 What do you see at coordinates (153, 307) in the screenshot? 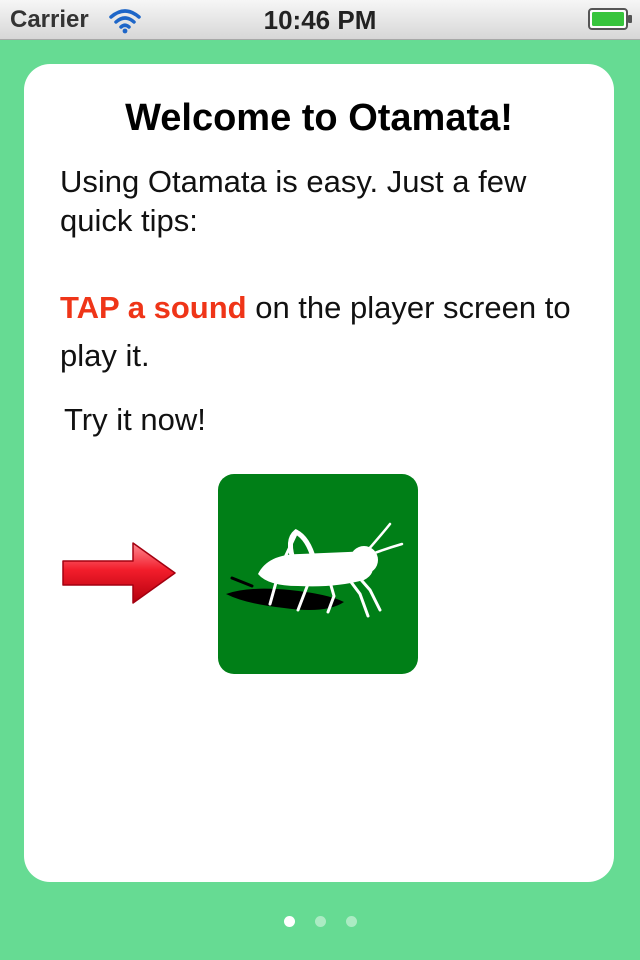
I see `tap-tip-highlight: TAP a sound` at bounding box center [153, 307].